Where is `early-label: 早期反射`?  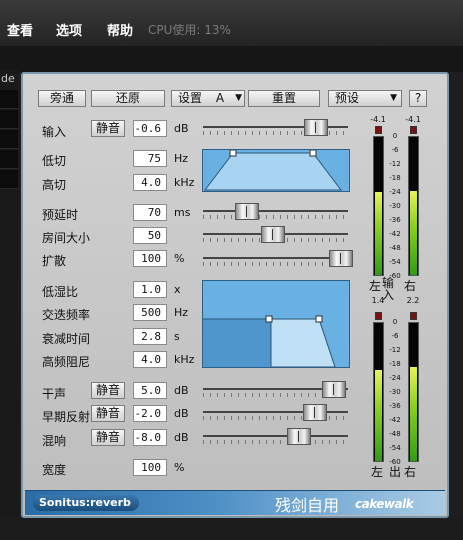
early-label: 早期反射 is located at coordinates (66, 417).